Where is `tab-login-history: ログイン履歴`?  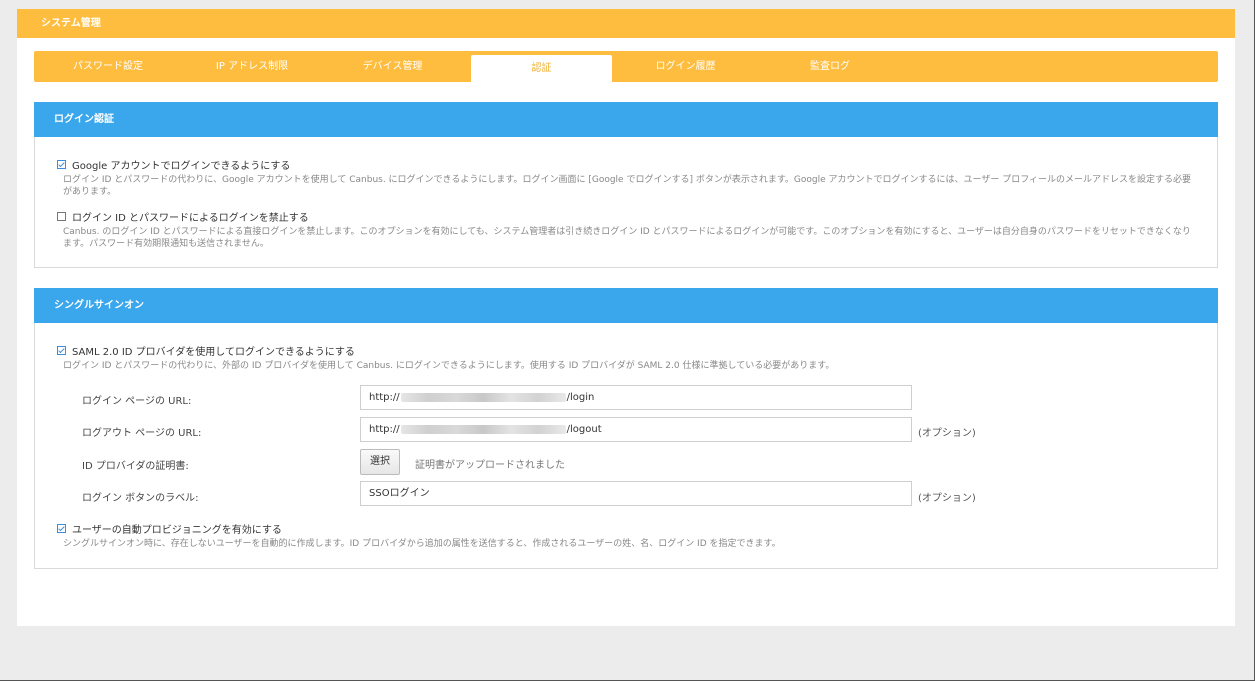 tab-login-history: ログイン履歴 is located at coordinates (685, 66).